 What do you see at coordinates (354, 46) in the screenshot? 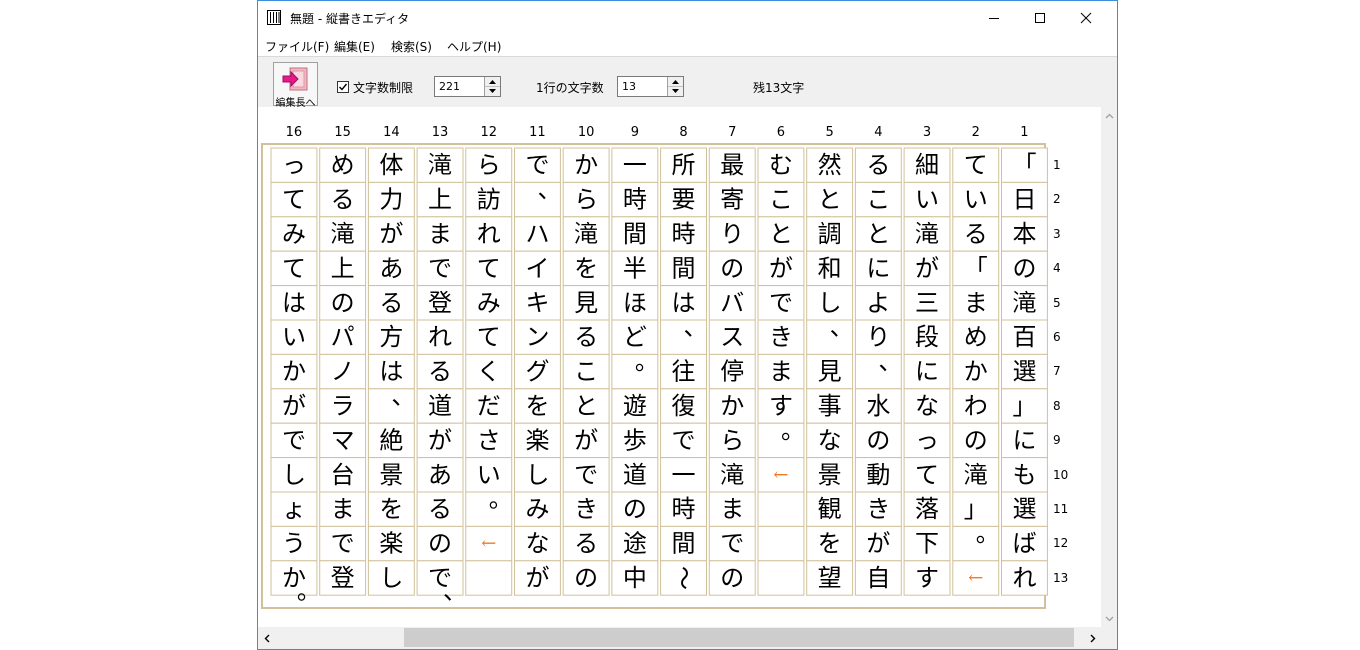
I see `menu-edit: 編集(E)` at bounding box center [354, 46].